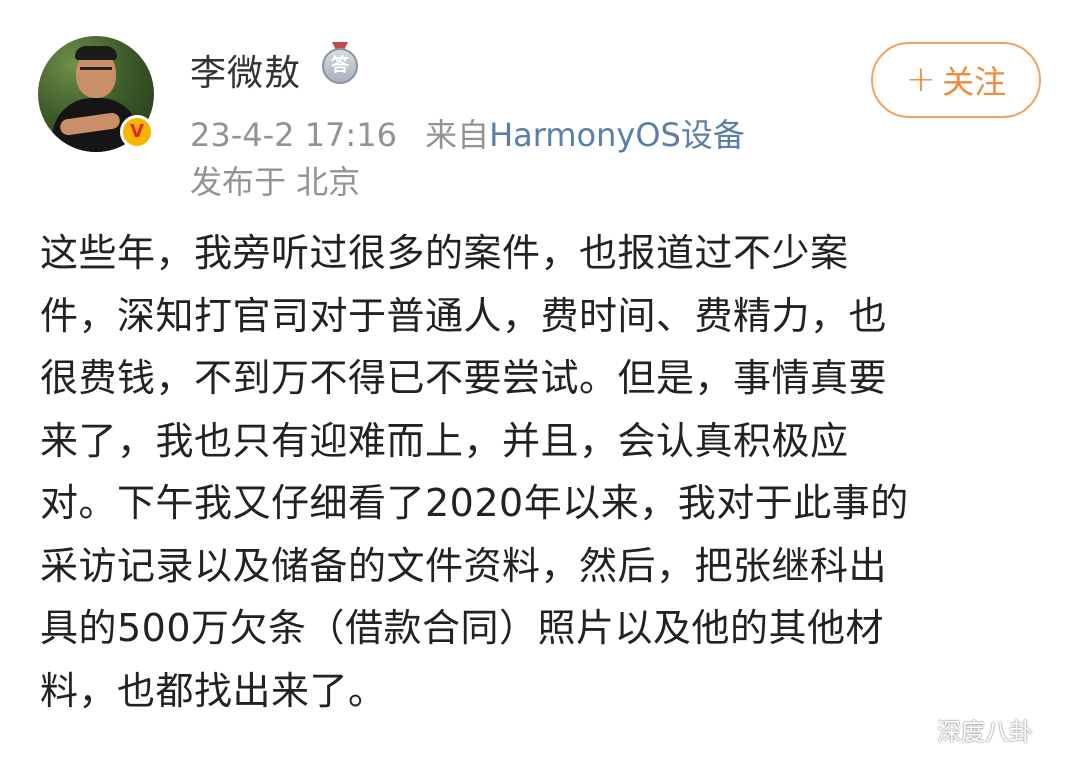  Describe the element at coordinates (137, 132) in the screenshot. I see `verified-badge-icon: V` at that location.